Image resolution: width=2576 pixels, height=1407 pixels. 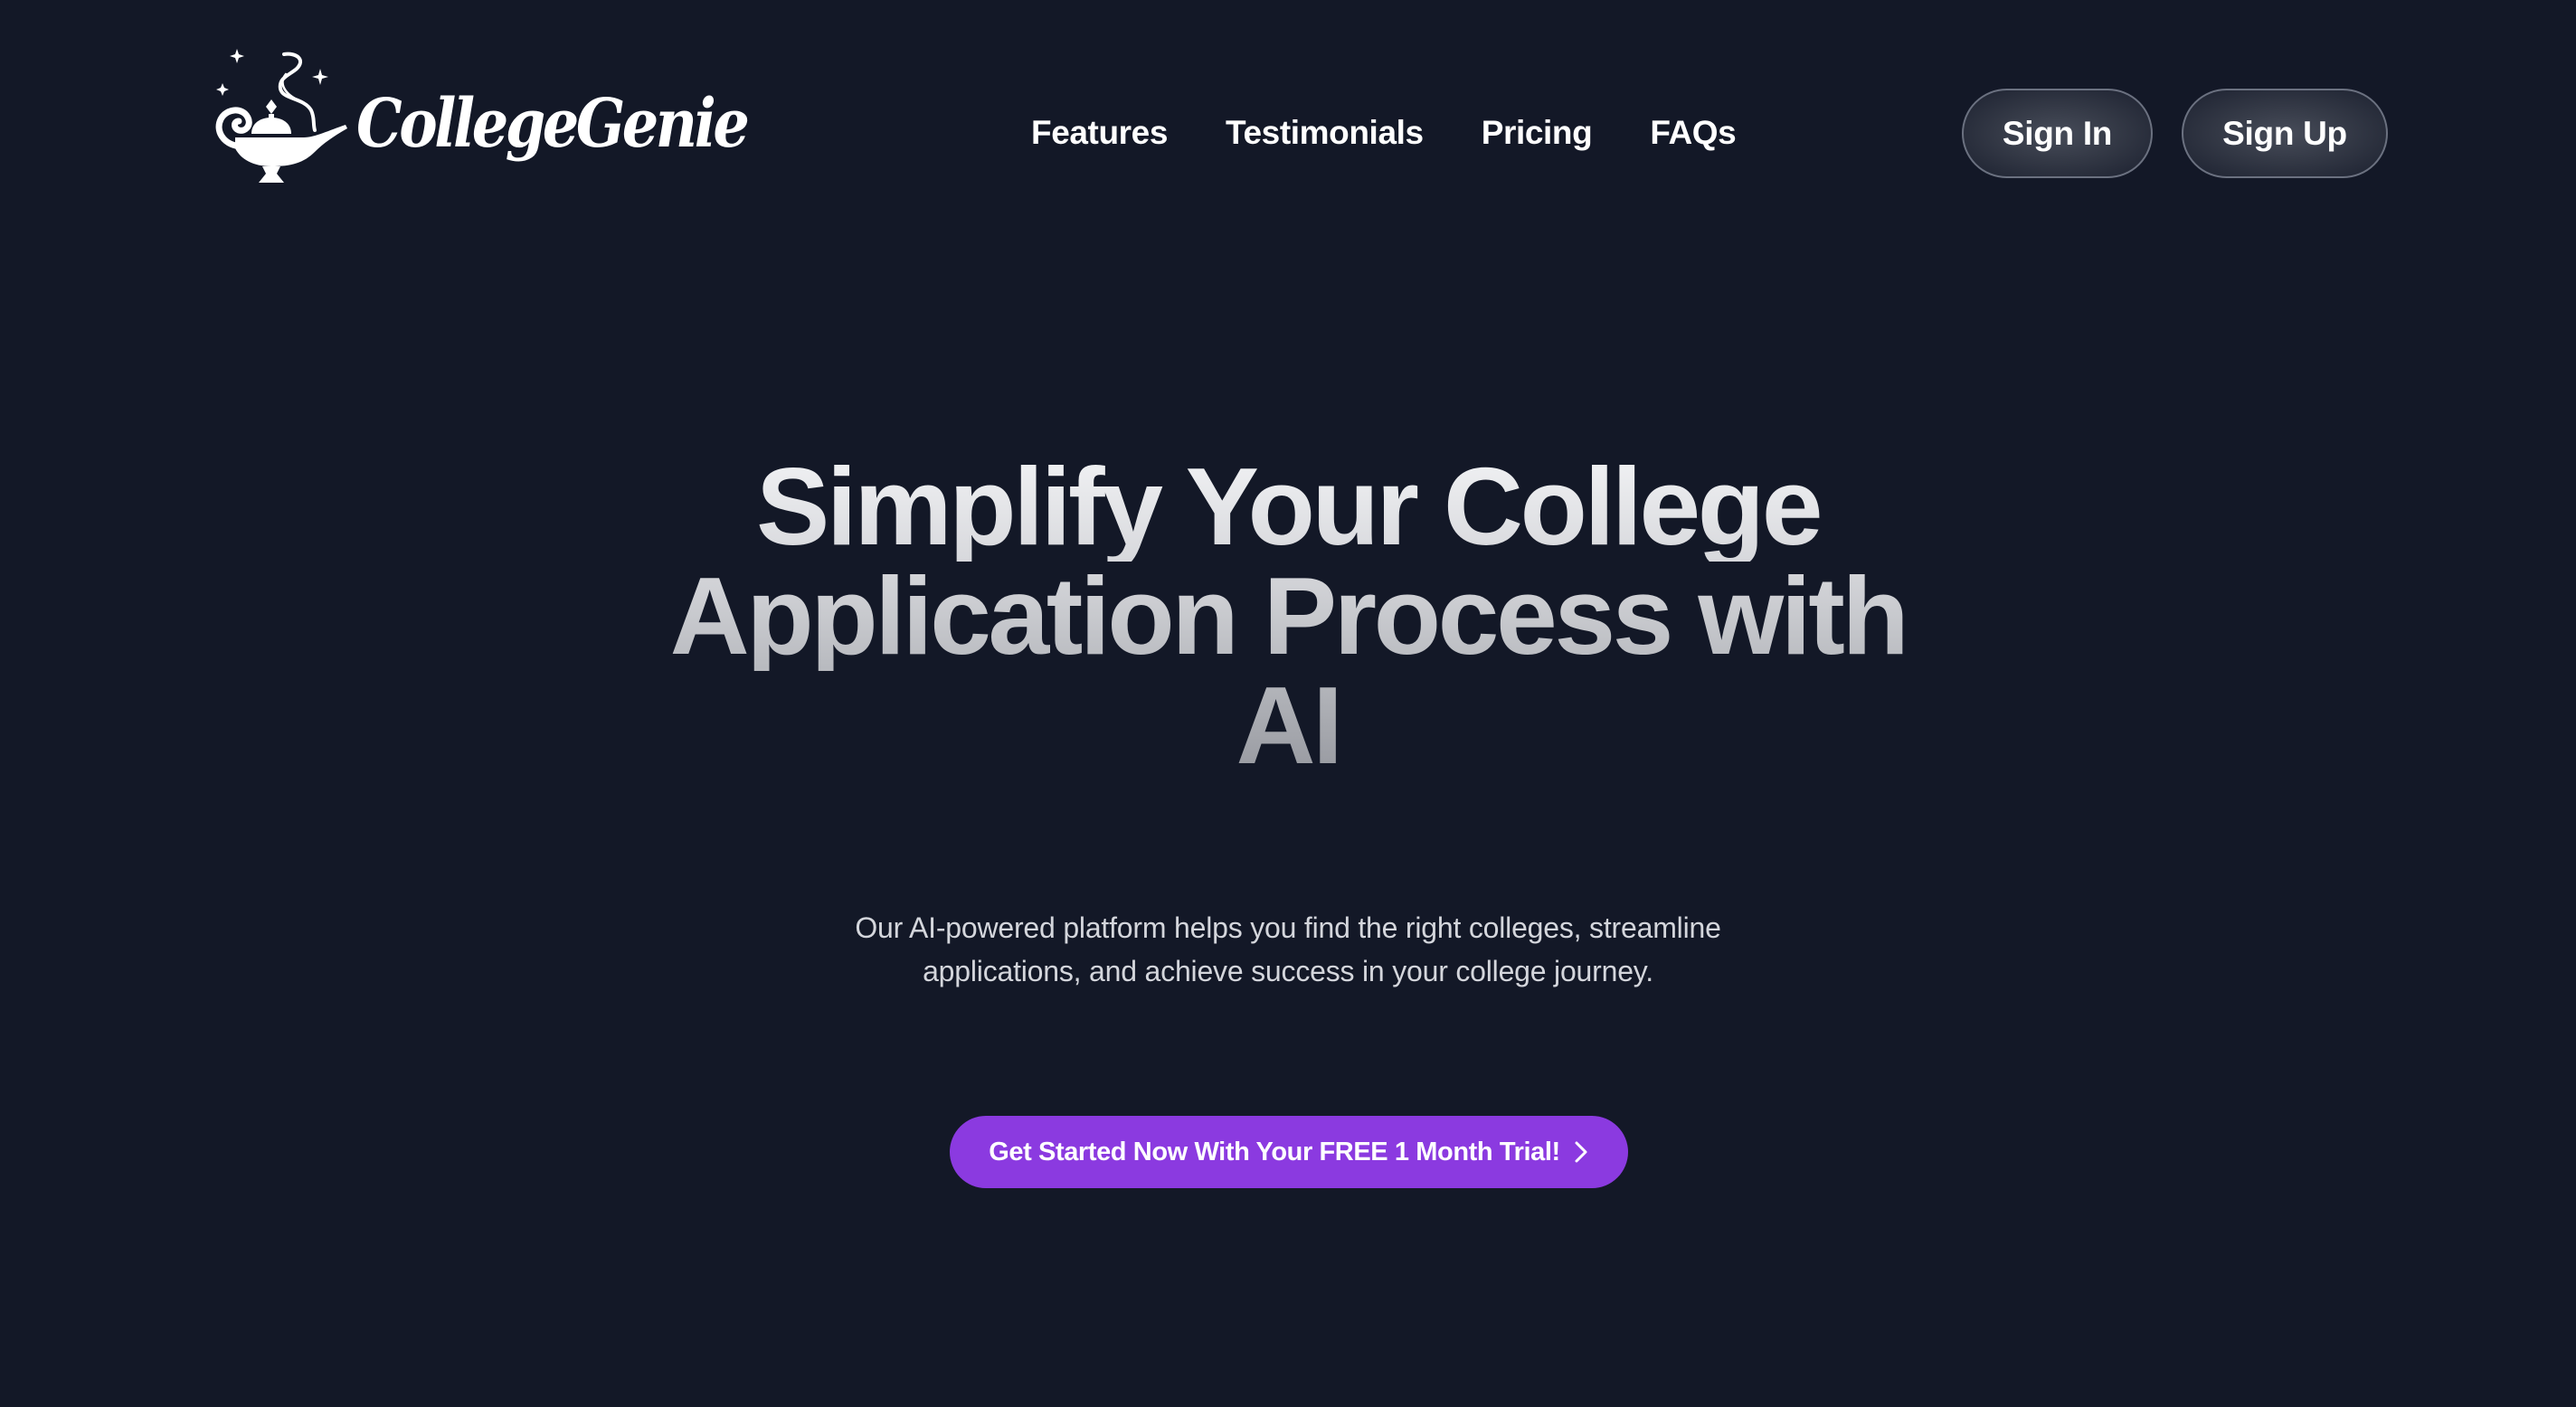 I want to click on auth-buttons: Sign In Sign Up, so click(x=2175, y=133).